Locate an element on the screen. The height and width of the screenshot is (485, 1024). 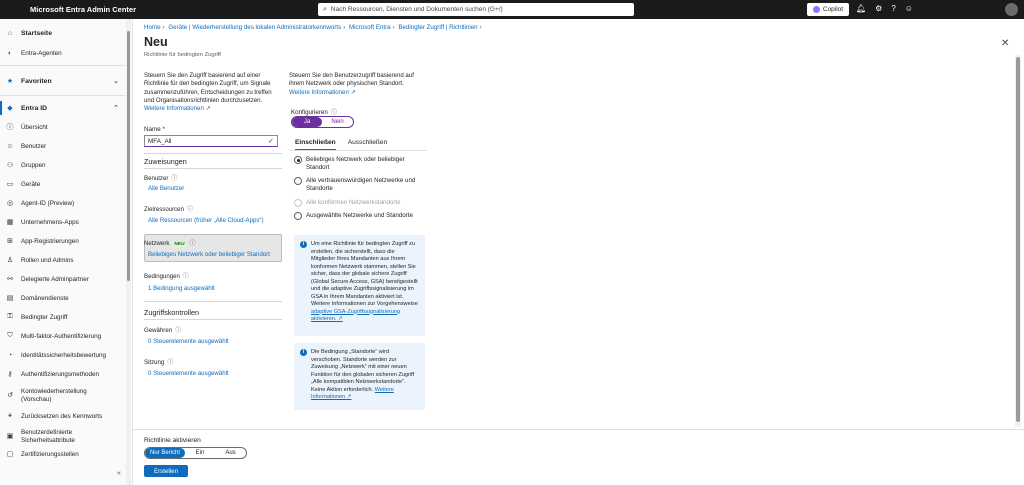
sidebar-item-mfa: ⛉ Multi-faktor-Authentifizierung is located at coordinates (62, 336).